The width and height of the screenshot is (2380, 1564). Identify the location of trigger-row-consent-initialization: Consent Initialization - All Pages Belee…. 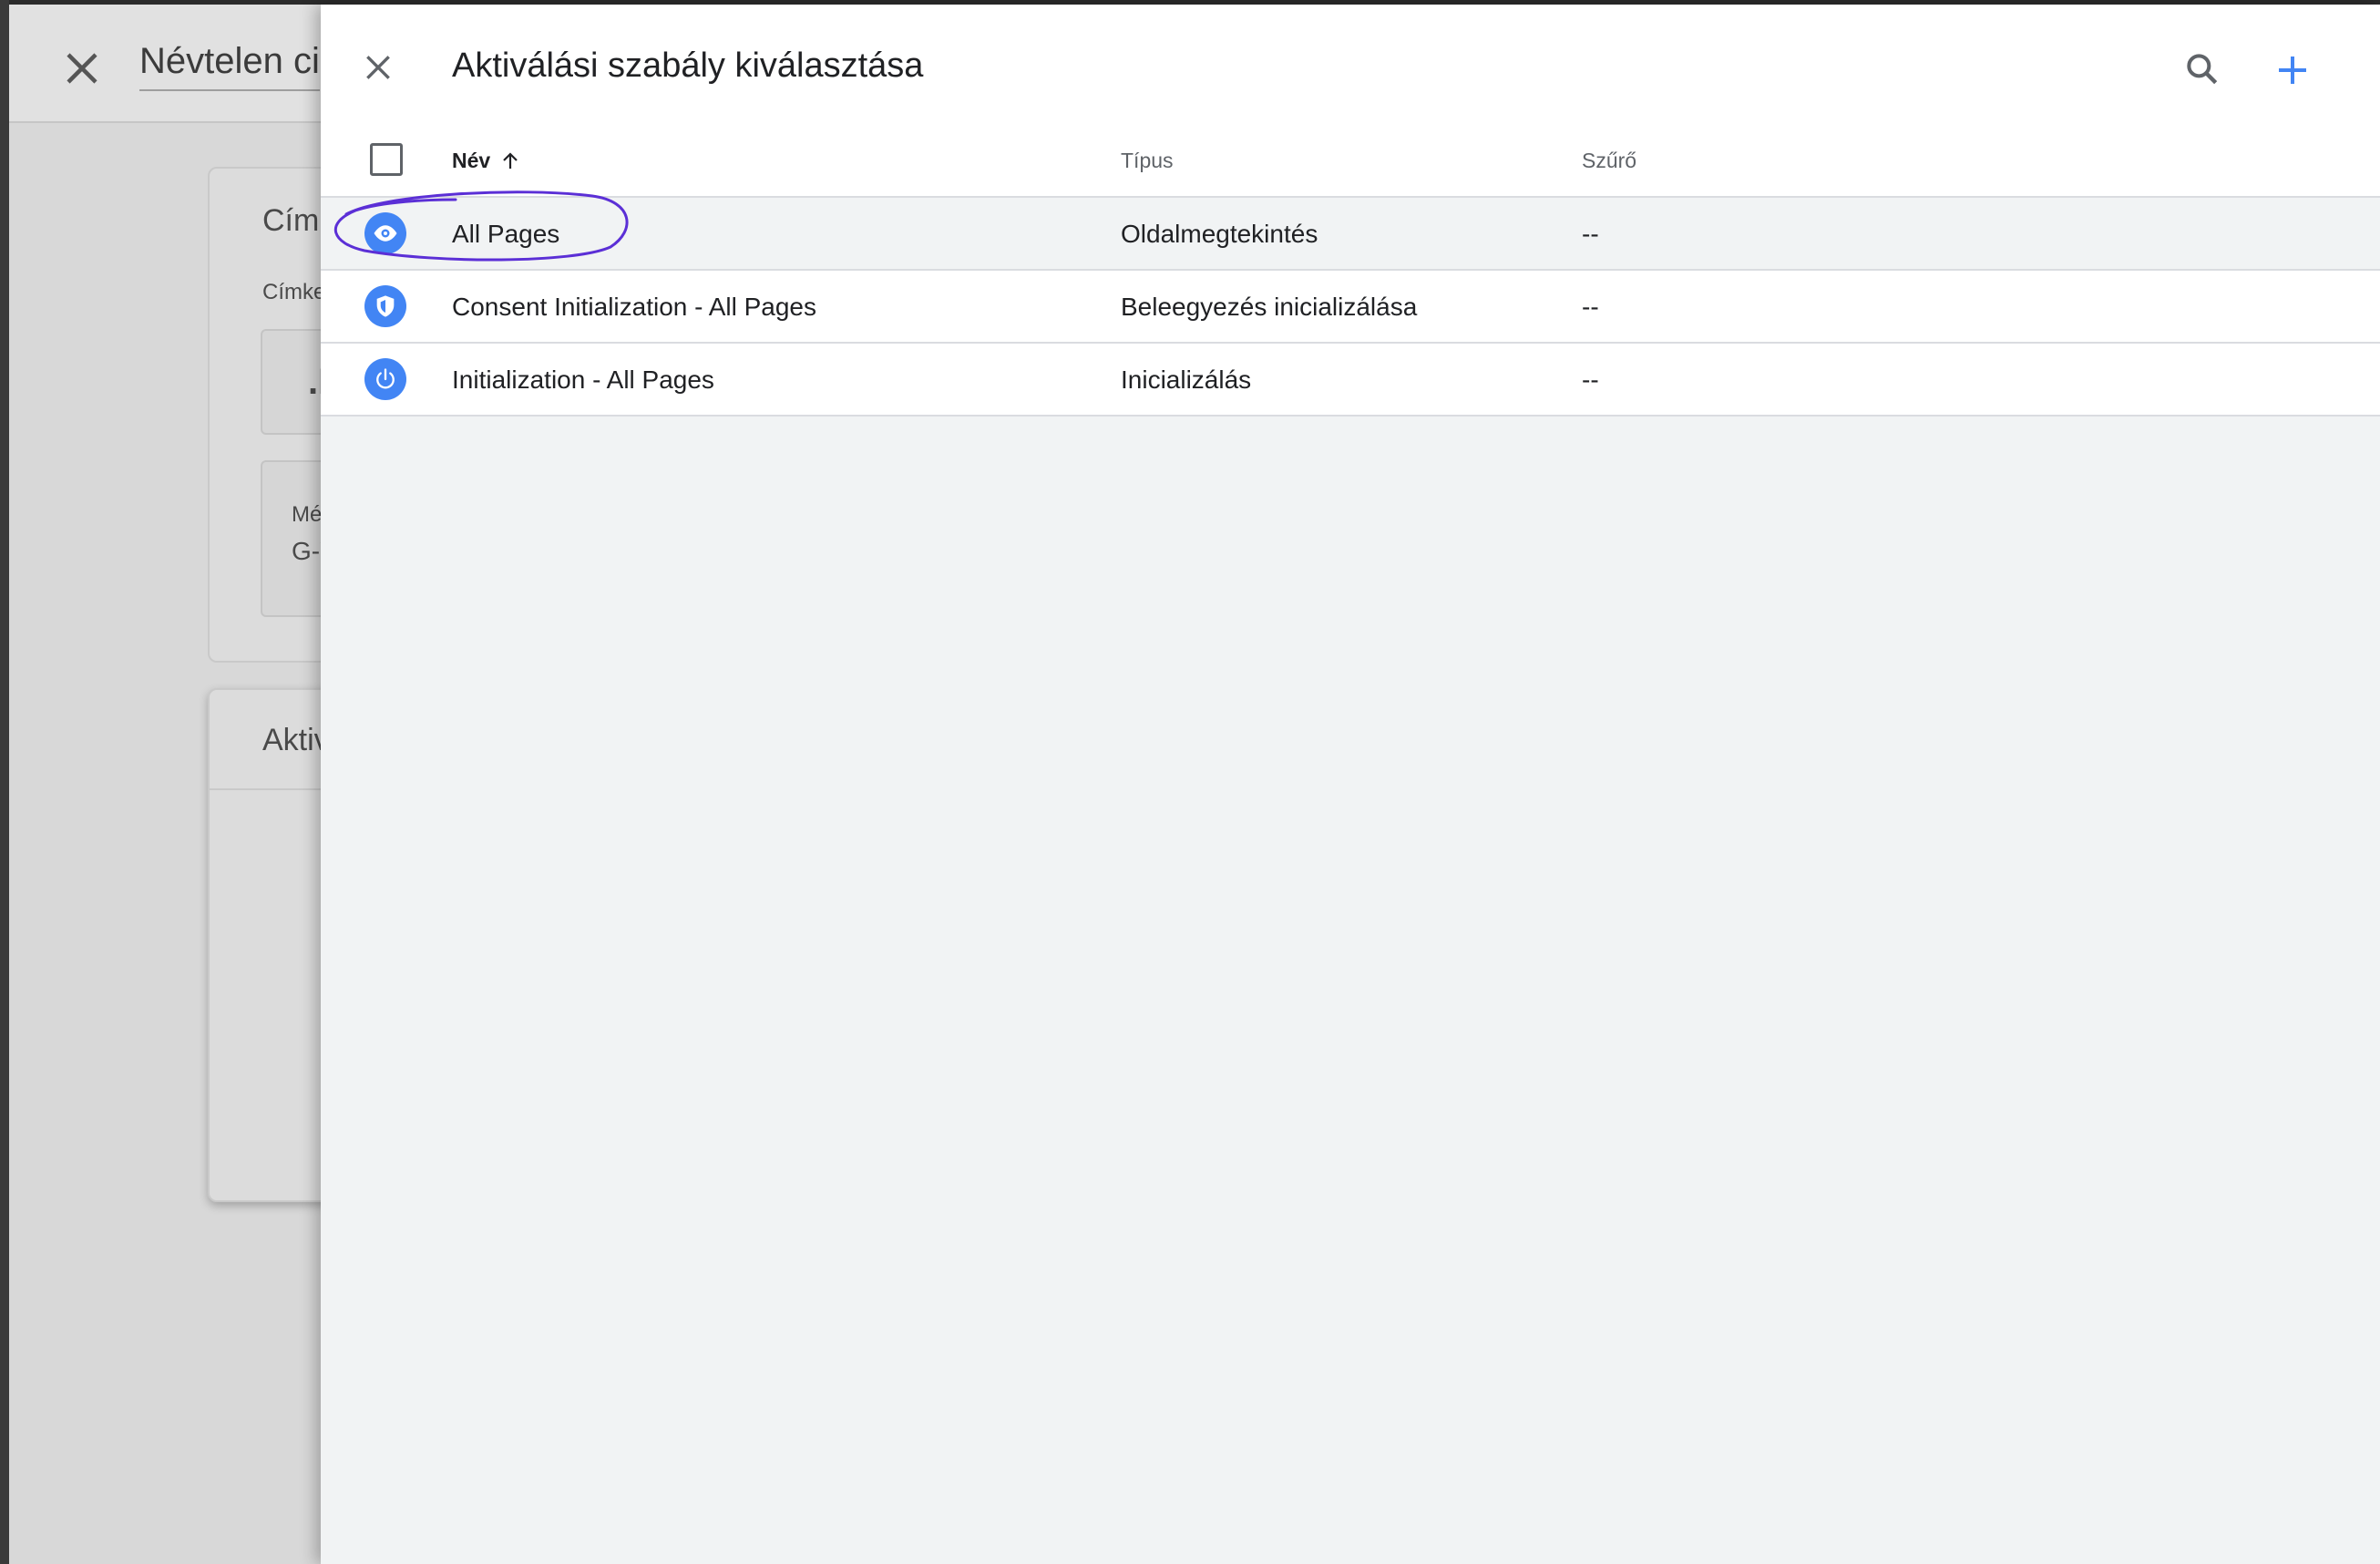
(1351, 307).